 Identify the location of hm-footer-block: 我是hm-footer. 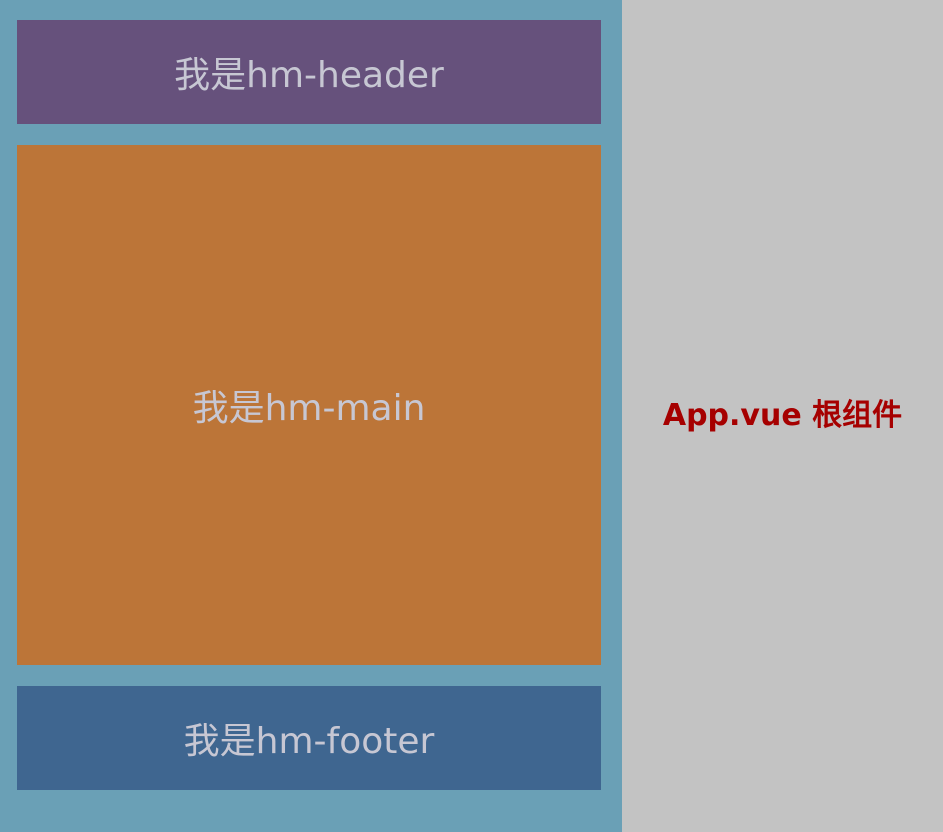
(309, 738).